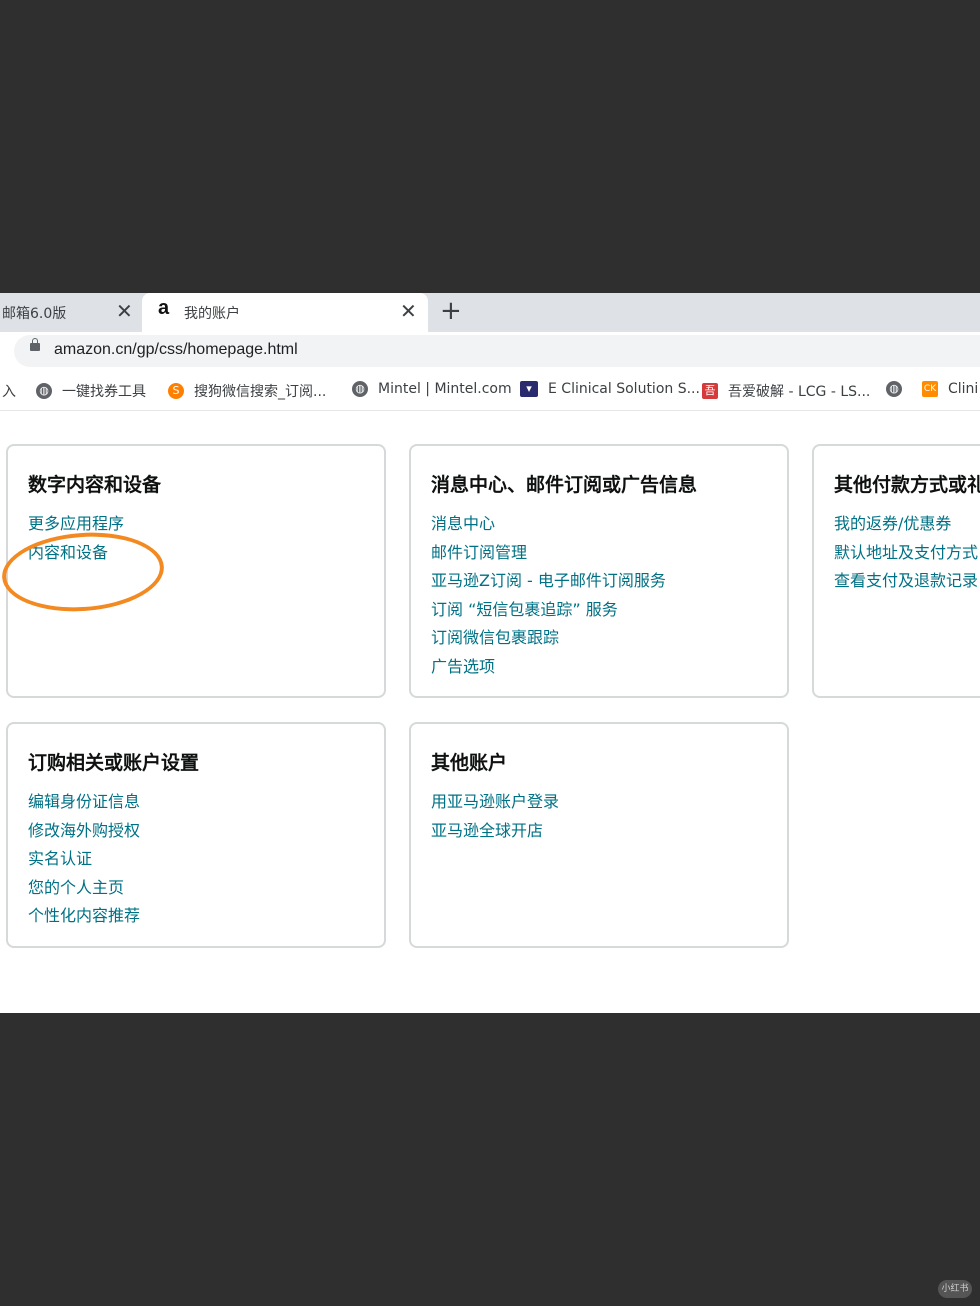 This screenshot has width=980, height=1306. I want to click on bookmark-partial: 入, so click(9, 391).